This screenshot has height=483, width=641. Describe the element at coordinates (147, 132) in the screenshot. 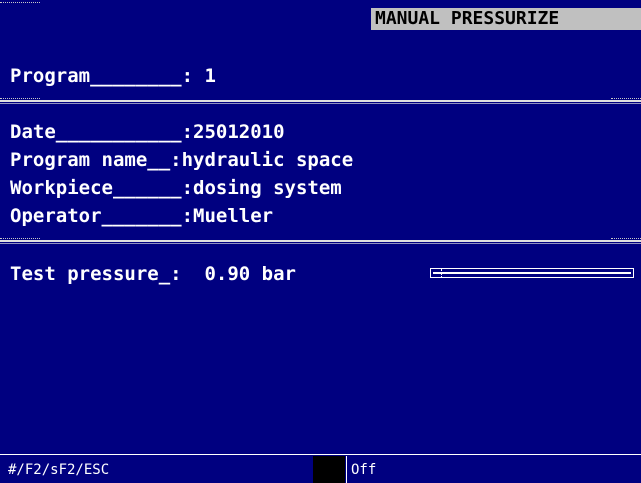

I see `date-field: Date___________:25012010` at that location.